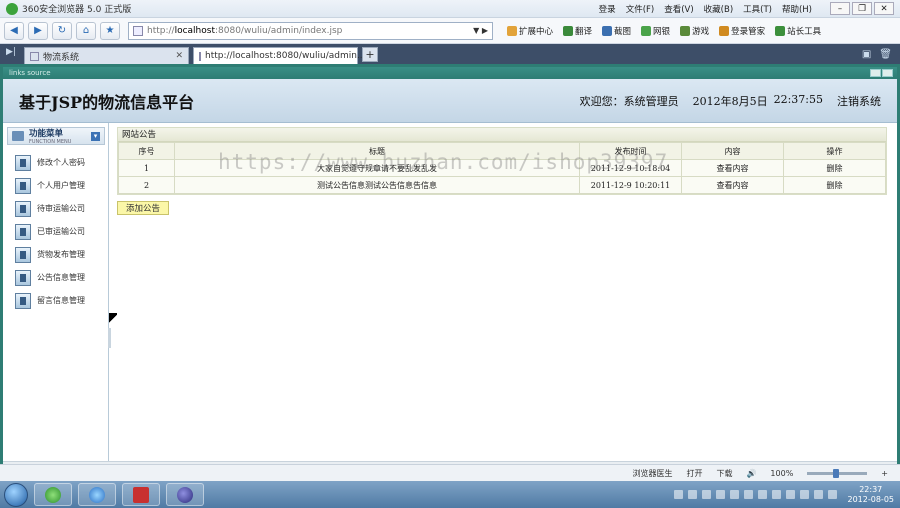  Describe the element at coordinates (630, 185) in the screenshot. I see `cell-time: 2011-12-9 10:20:11` at that location.